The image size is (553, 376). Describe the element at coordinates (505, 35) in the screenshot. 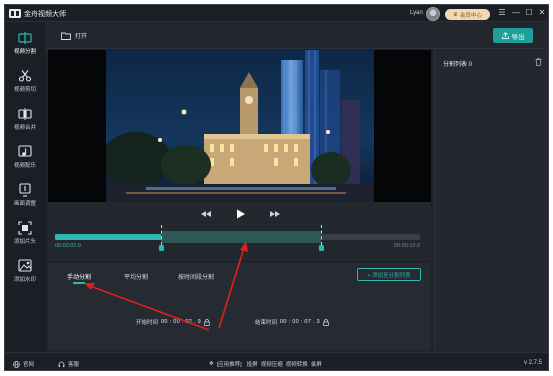

I see `export-icon` at that location.